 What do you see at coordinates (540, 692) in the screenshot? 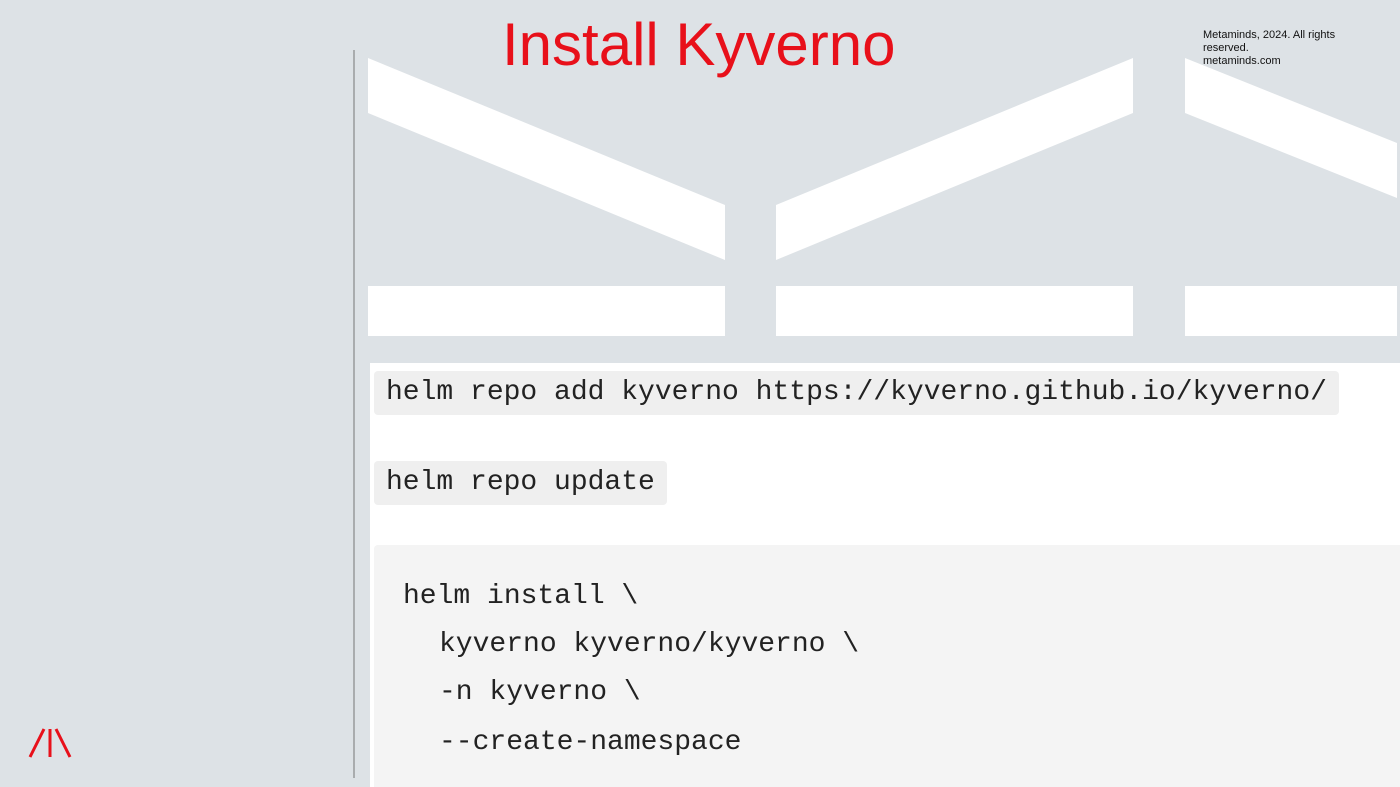
I see `code-line: -n kyverno \` at bounding box center [540, 692].